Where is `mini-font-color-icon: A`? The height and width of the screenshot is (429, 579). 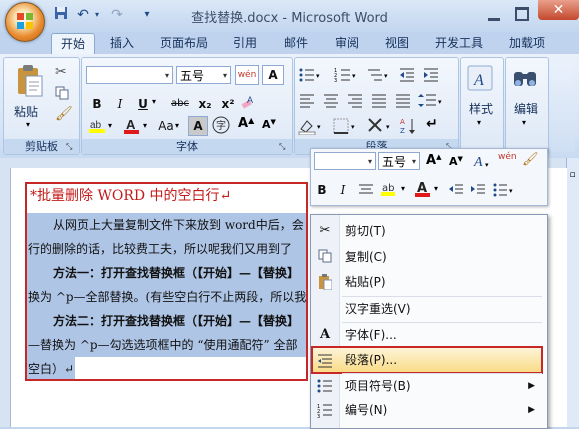 mini-font-color-icon: A is located at coordinates (423, 188).